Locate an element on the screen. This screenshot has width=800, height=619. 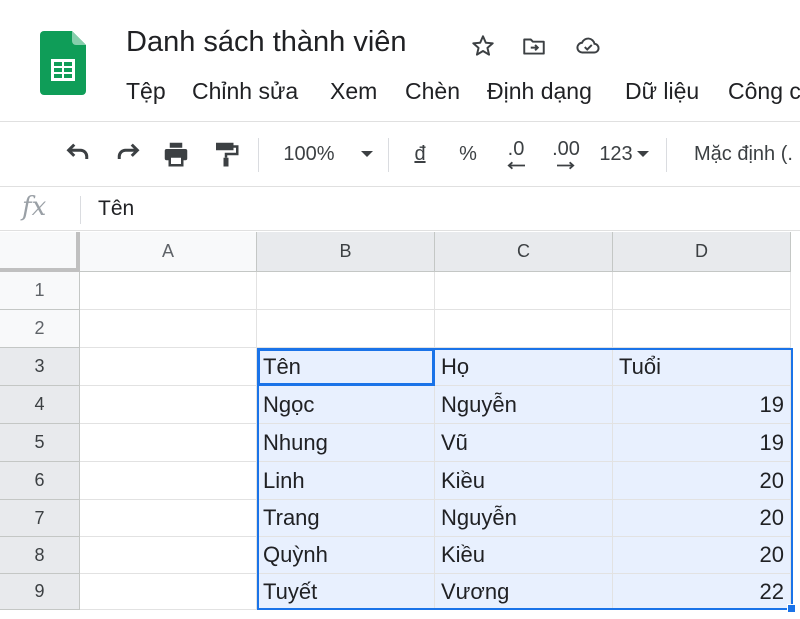
menu-edit: Chỉnh sửa is located at coordinates (245, 91).